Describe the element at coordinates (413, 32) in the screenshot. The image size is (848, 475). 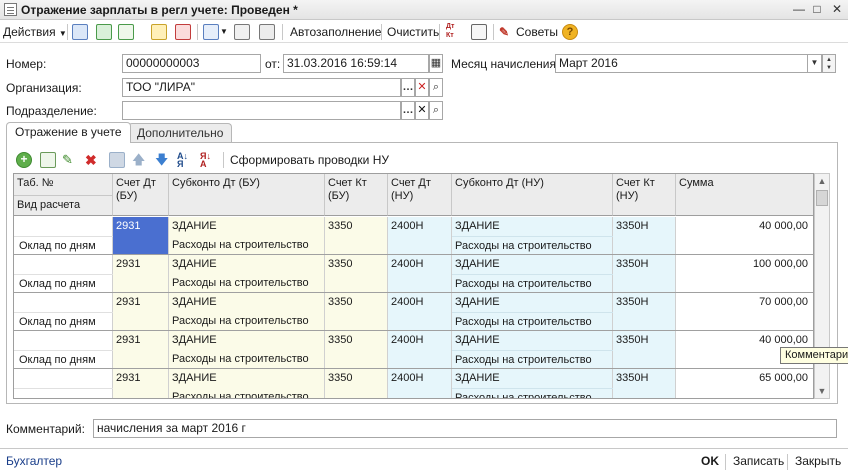
I see `clear-button: Очистить` at that location.